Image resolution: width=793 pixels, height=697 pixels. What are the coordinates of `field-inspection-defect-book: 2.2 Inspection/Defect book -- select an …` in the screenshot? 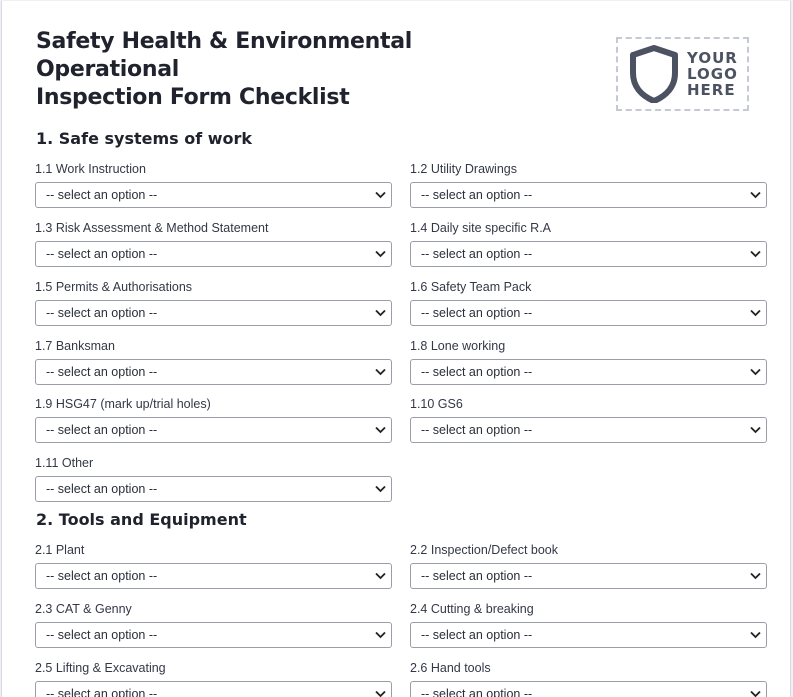 It's located at (588, 565).